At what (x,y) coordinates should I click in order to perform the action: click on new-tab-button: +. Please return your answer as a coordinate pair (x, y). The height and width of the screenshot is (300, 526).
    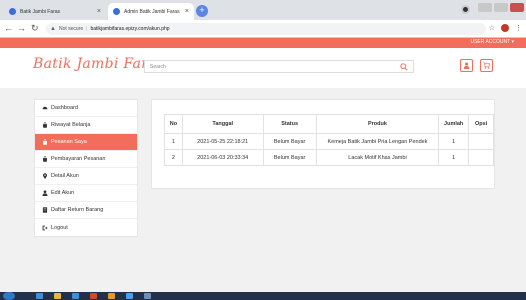
    Looking at the image, I should click on (202, 11).